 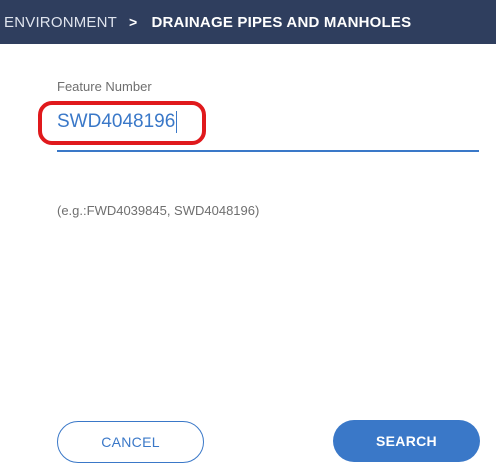 I want to click on red-highlight-annotation, so click(x=122, y=123).